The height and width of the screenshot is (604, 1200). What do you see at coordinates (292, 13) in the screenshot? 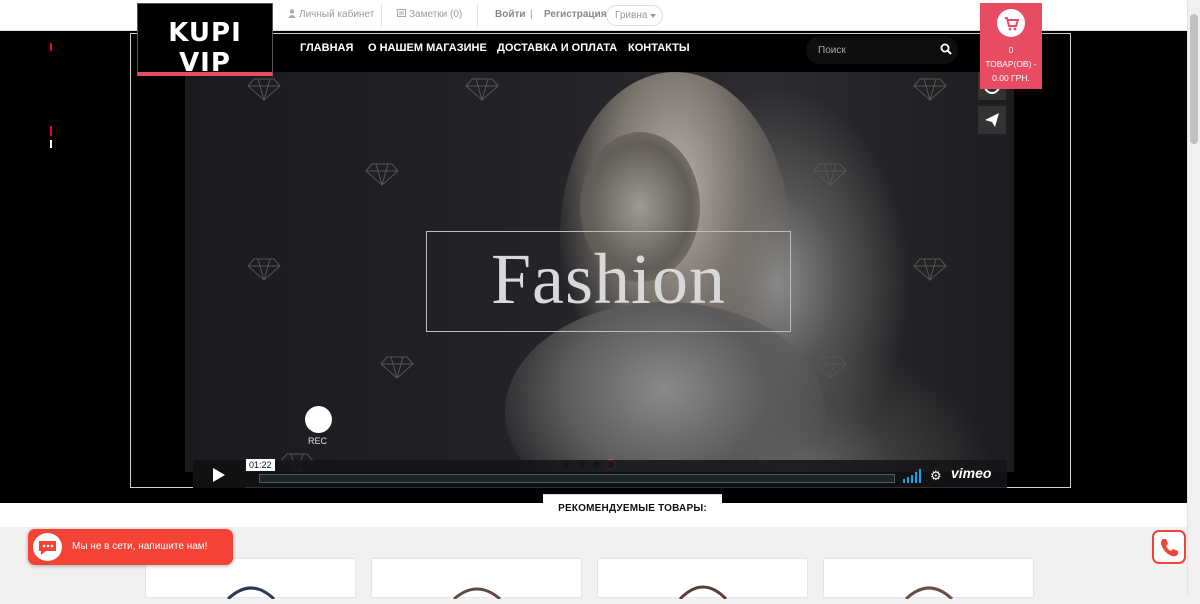
I see `user-icon` at bounding box center [292, 13].